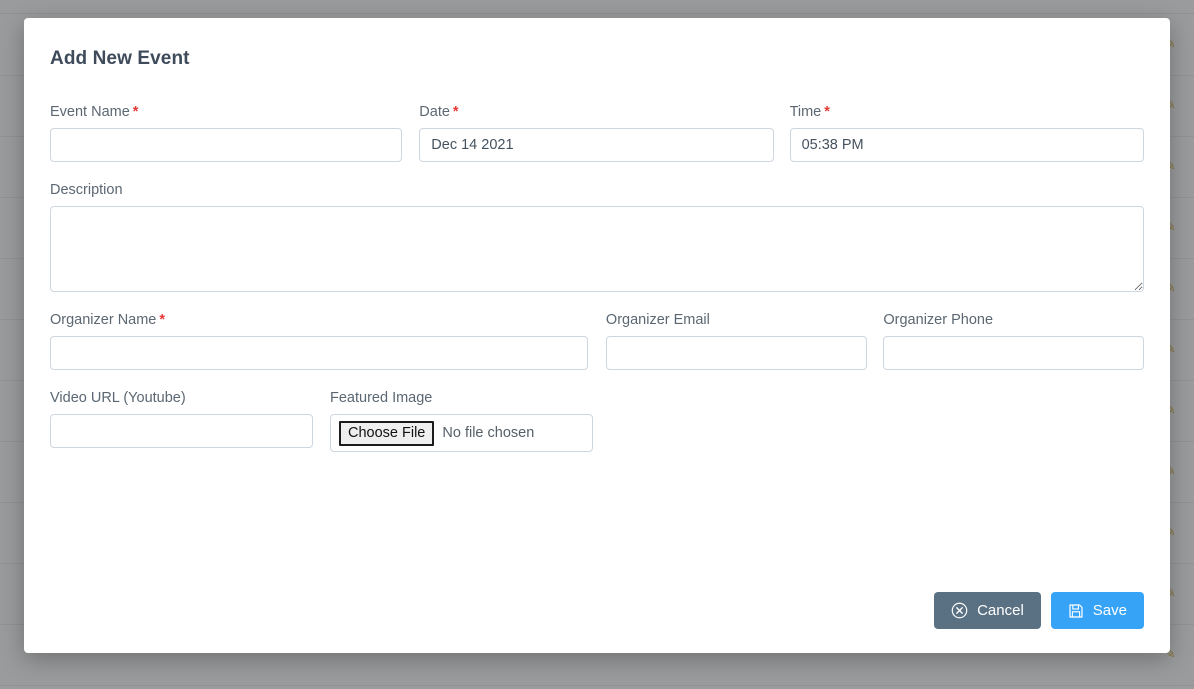 The image size is (1194, 689). Describe the element at coordinates (118, 398) in the screenshot. I see `video-url-label: Video URL (Youtube)` at that location.